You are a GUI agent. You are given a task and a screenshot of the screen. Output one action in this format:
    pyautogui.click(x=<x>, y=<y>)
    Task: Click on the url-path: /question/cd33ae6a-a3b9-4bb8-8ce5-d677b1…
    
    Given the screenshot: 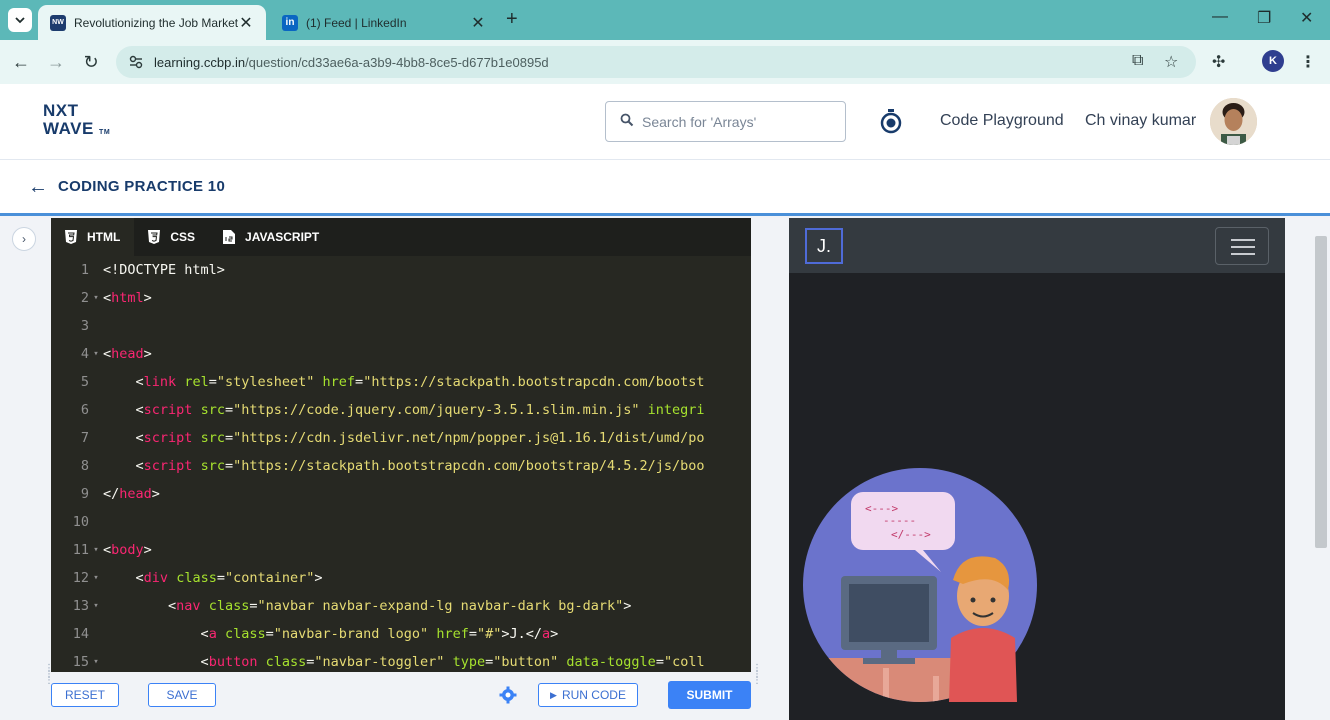 What is the action you would take?
    pyautogui.click(x=397, y=62)
    